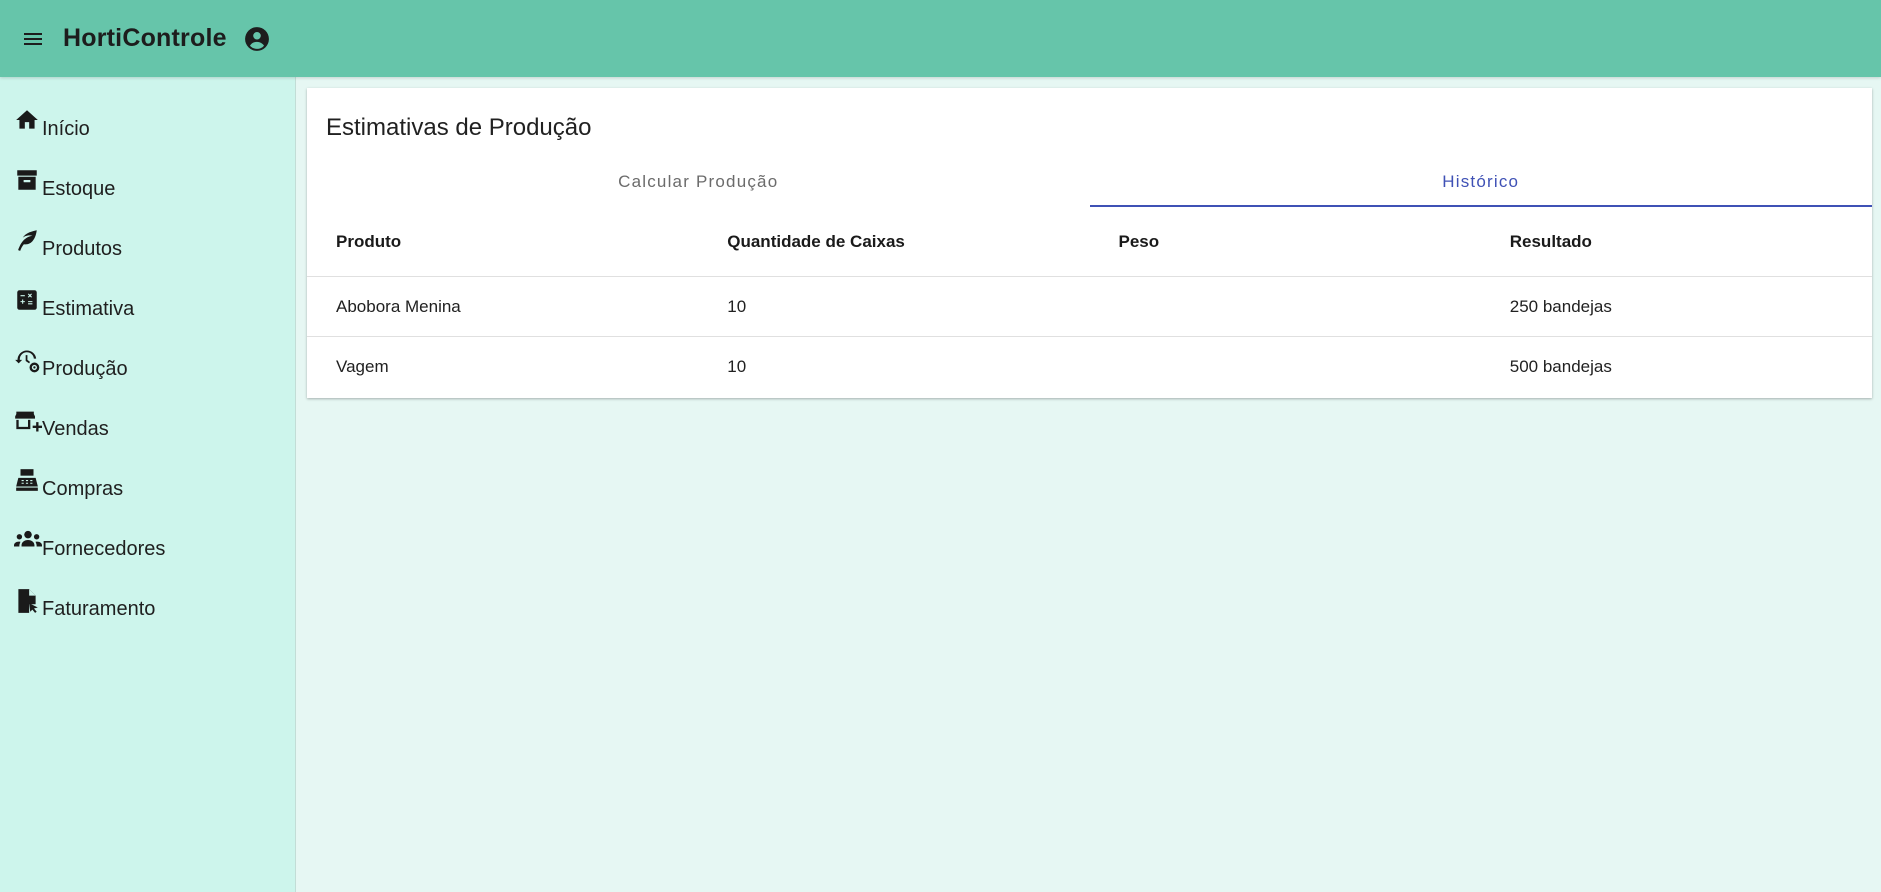  I want to click on sidebar-item-produtos: Produtos, so click(147, 260).